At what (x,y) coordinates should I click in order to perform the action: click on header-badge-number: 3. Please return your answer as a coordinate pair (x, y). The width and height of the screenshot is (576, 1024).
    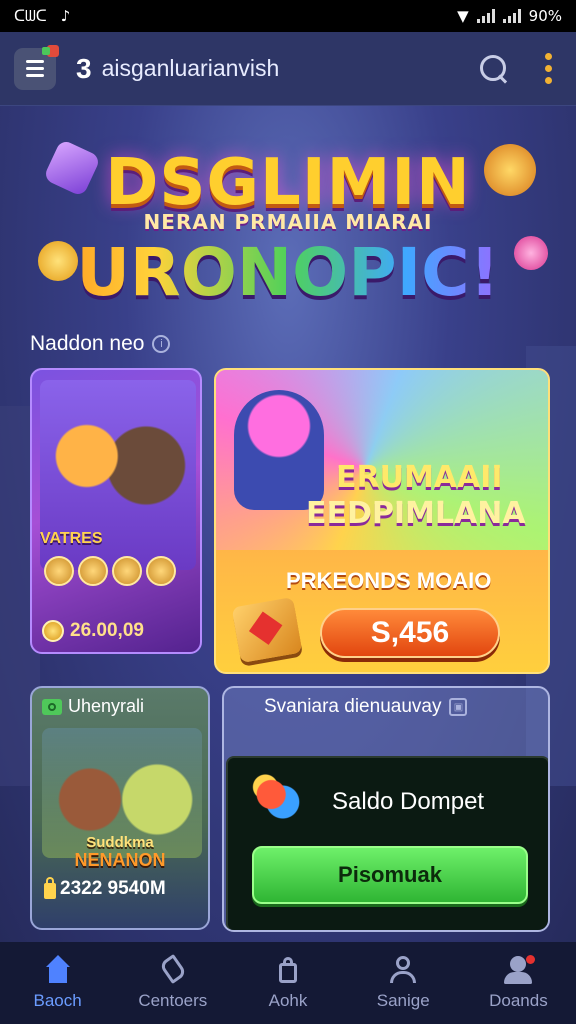
    Looking at the image, I should click on (84, 68).